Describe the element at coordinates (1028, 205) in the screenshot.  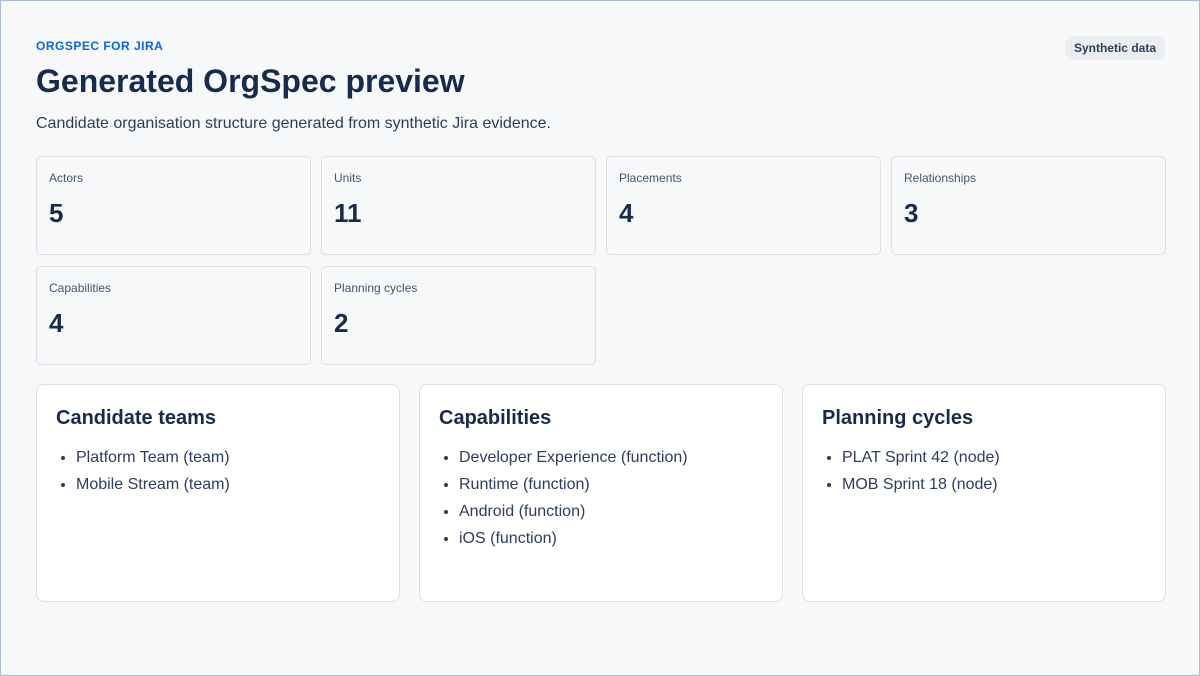
I see `metric-relationships: Relationships 3` at that location.